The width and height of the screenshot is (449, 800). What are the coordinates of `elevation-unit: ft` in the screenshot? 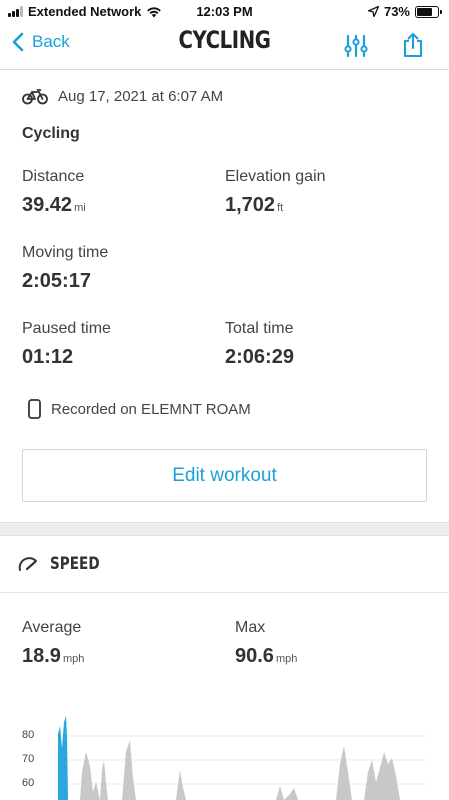 It's located at (280, 208).